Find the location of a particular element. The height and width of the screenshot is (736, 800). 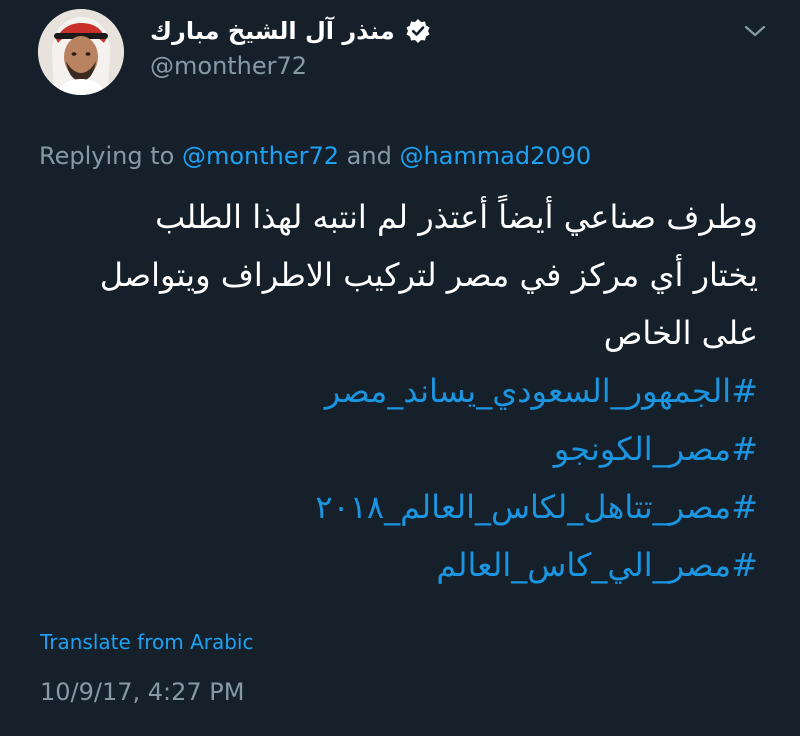

mention-link-2: @hammad2090 is located at coordinates (495, 156).